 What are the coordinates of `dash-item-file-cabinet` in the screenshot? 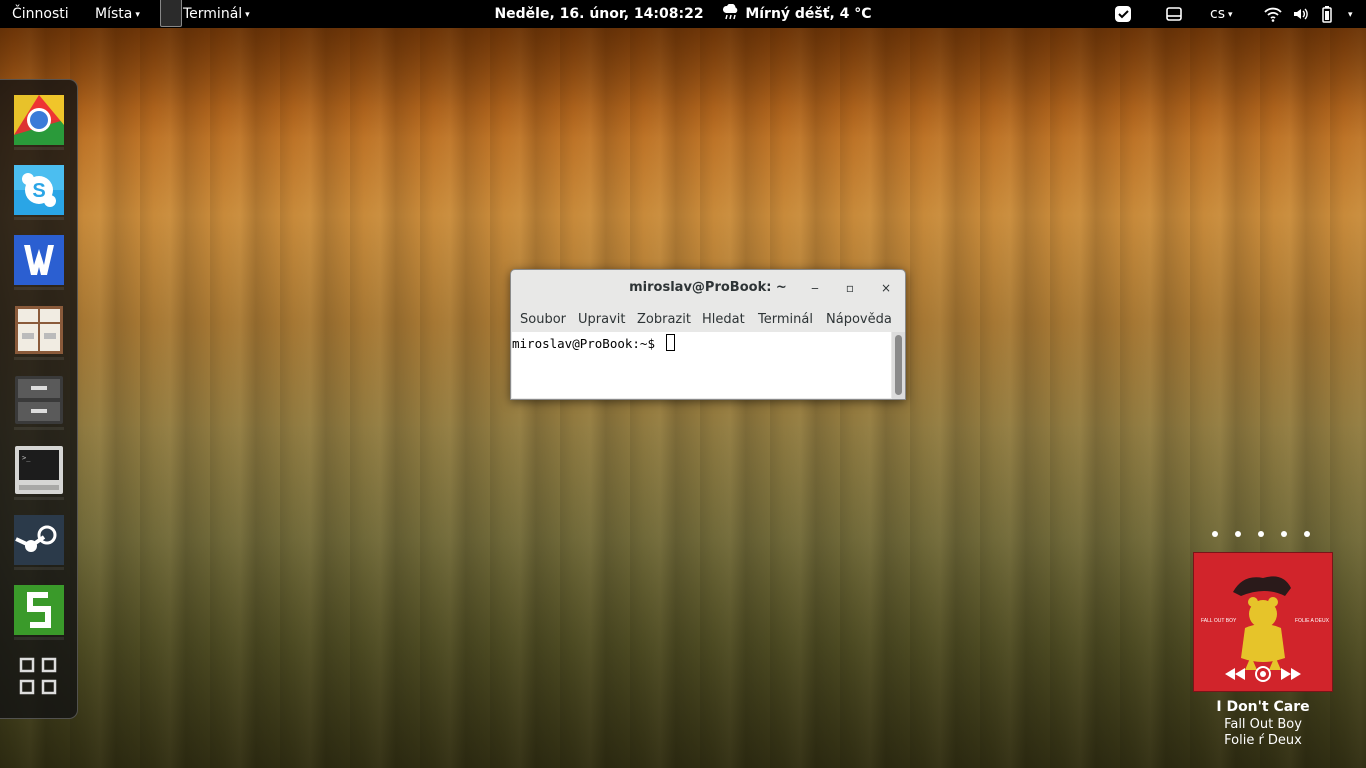 It's located at (39, 402).